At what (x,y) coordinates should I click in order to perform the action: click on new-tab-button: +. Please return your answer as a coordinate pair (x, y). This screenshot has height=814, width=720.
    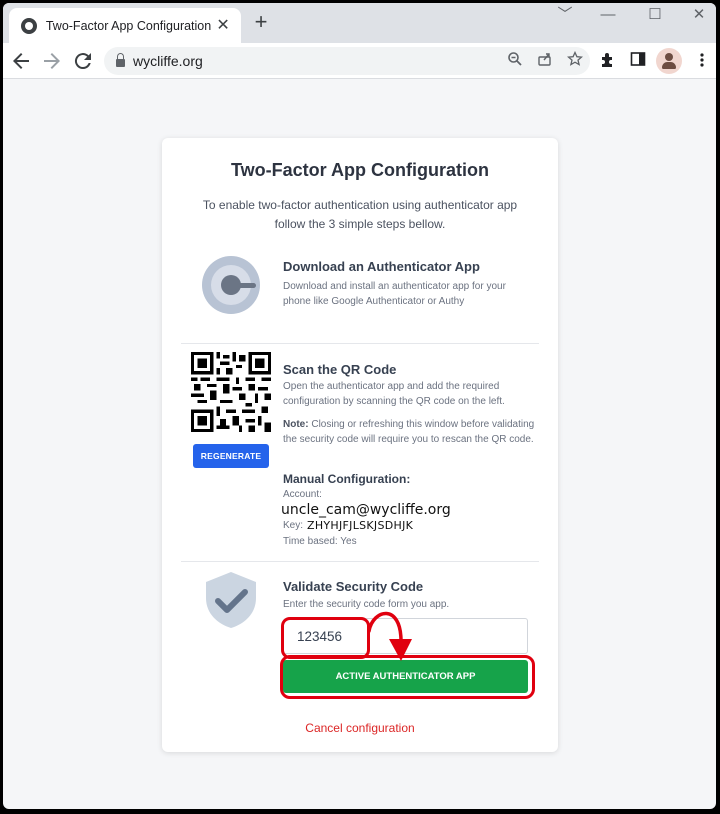
    Looking at the image, I should click on (261, 23).